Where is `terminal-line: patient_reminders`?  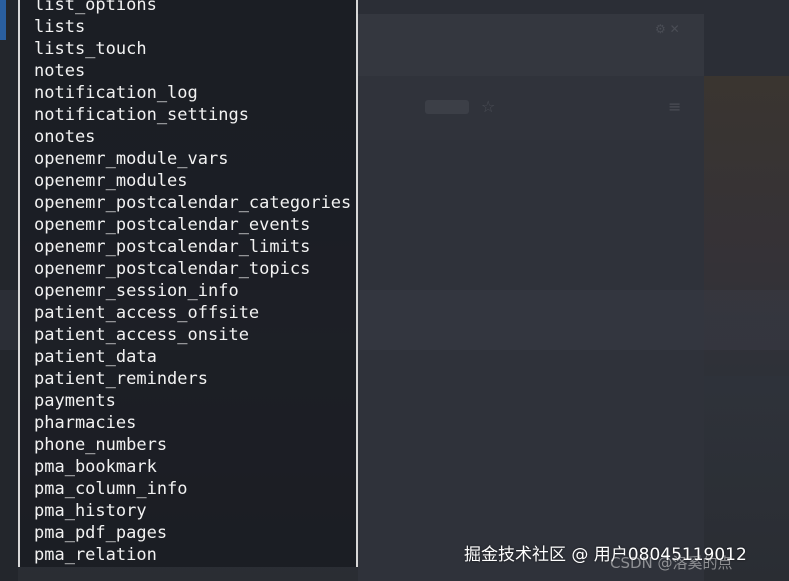
terminal-line: patient_reminders is located at coordinates (121, 379).